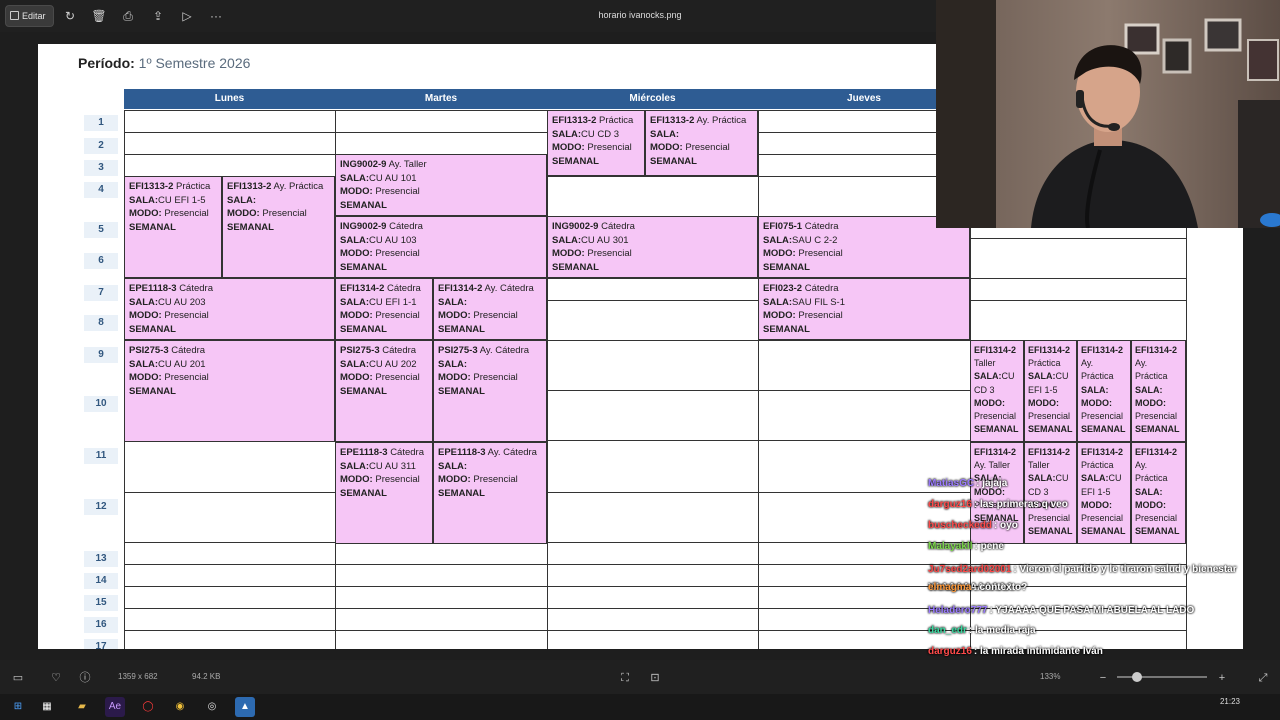 The image size is (1280, 720). Describe the element at coordinates (173, 187) in the screenshot. I see `course-title: EFI1313-2 Práctica` at that location.